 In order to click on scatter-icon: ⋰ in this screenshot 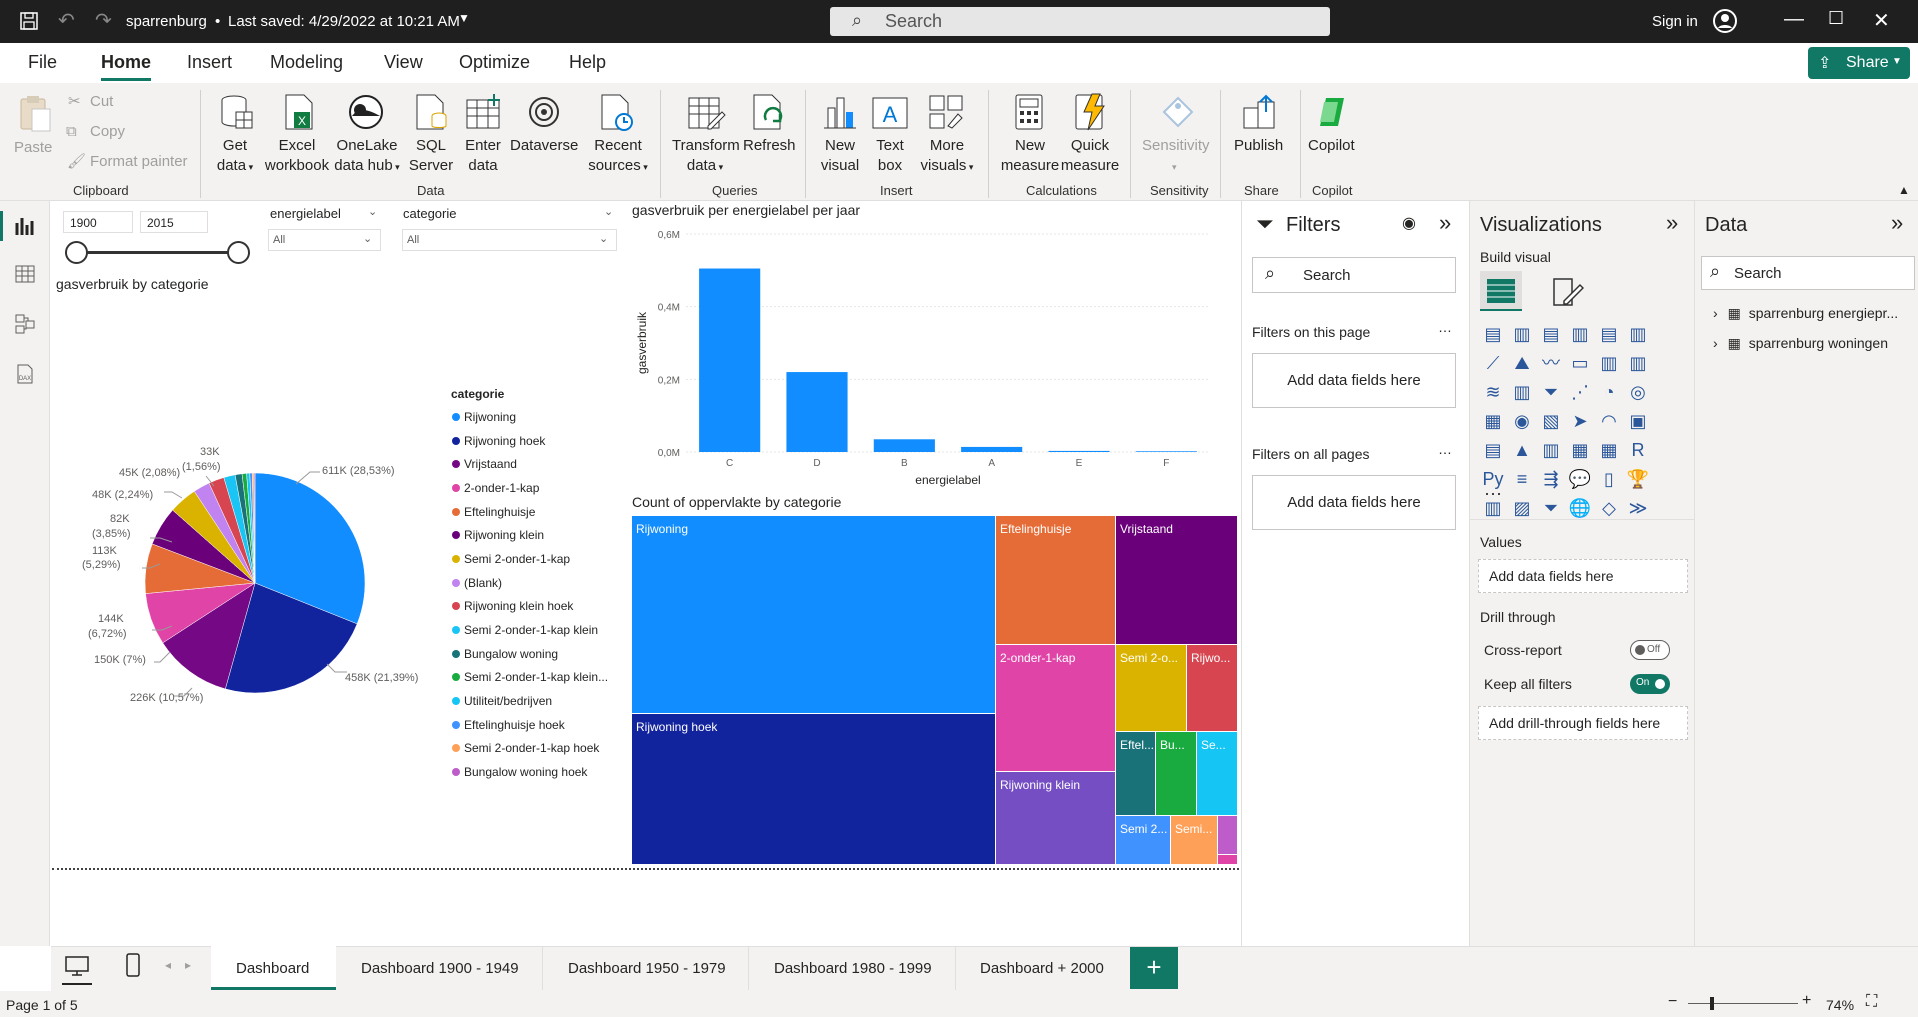, I will do `click(1580, 392)`.